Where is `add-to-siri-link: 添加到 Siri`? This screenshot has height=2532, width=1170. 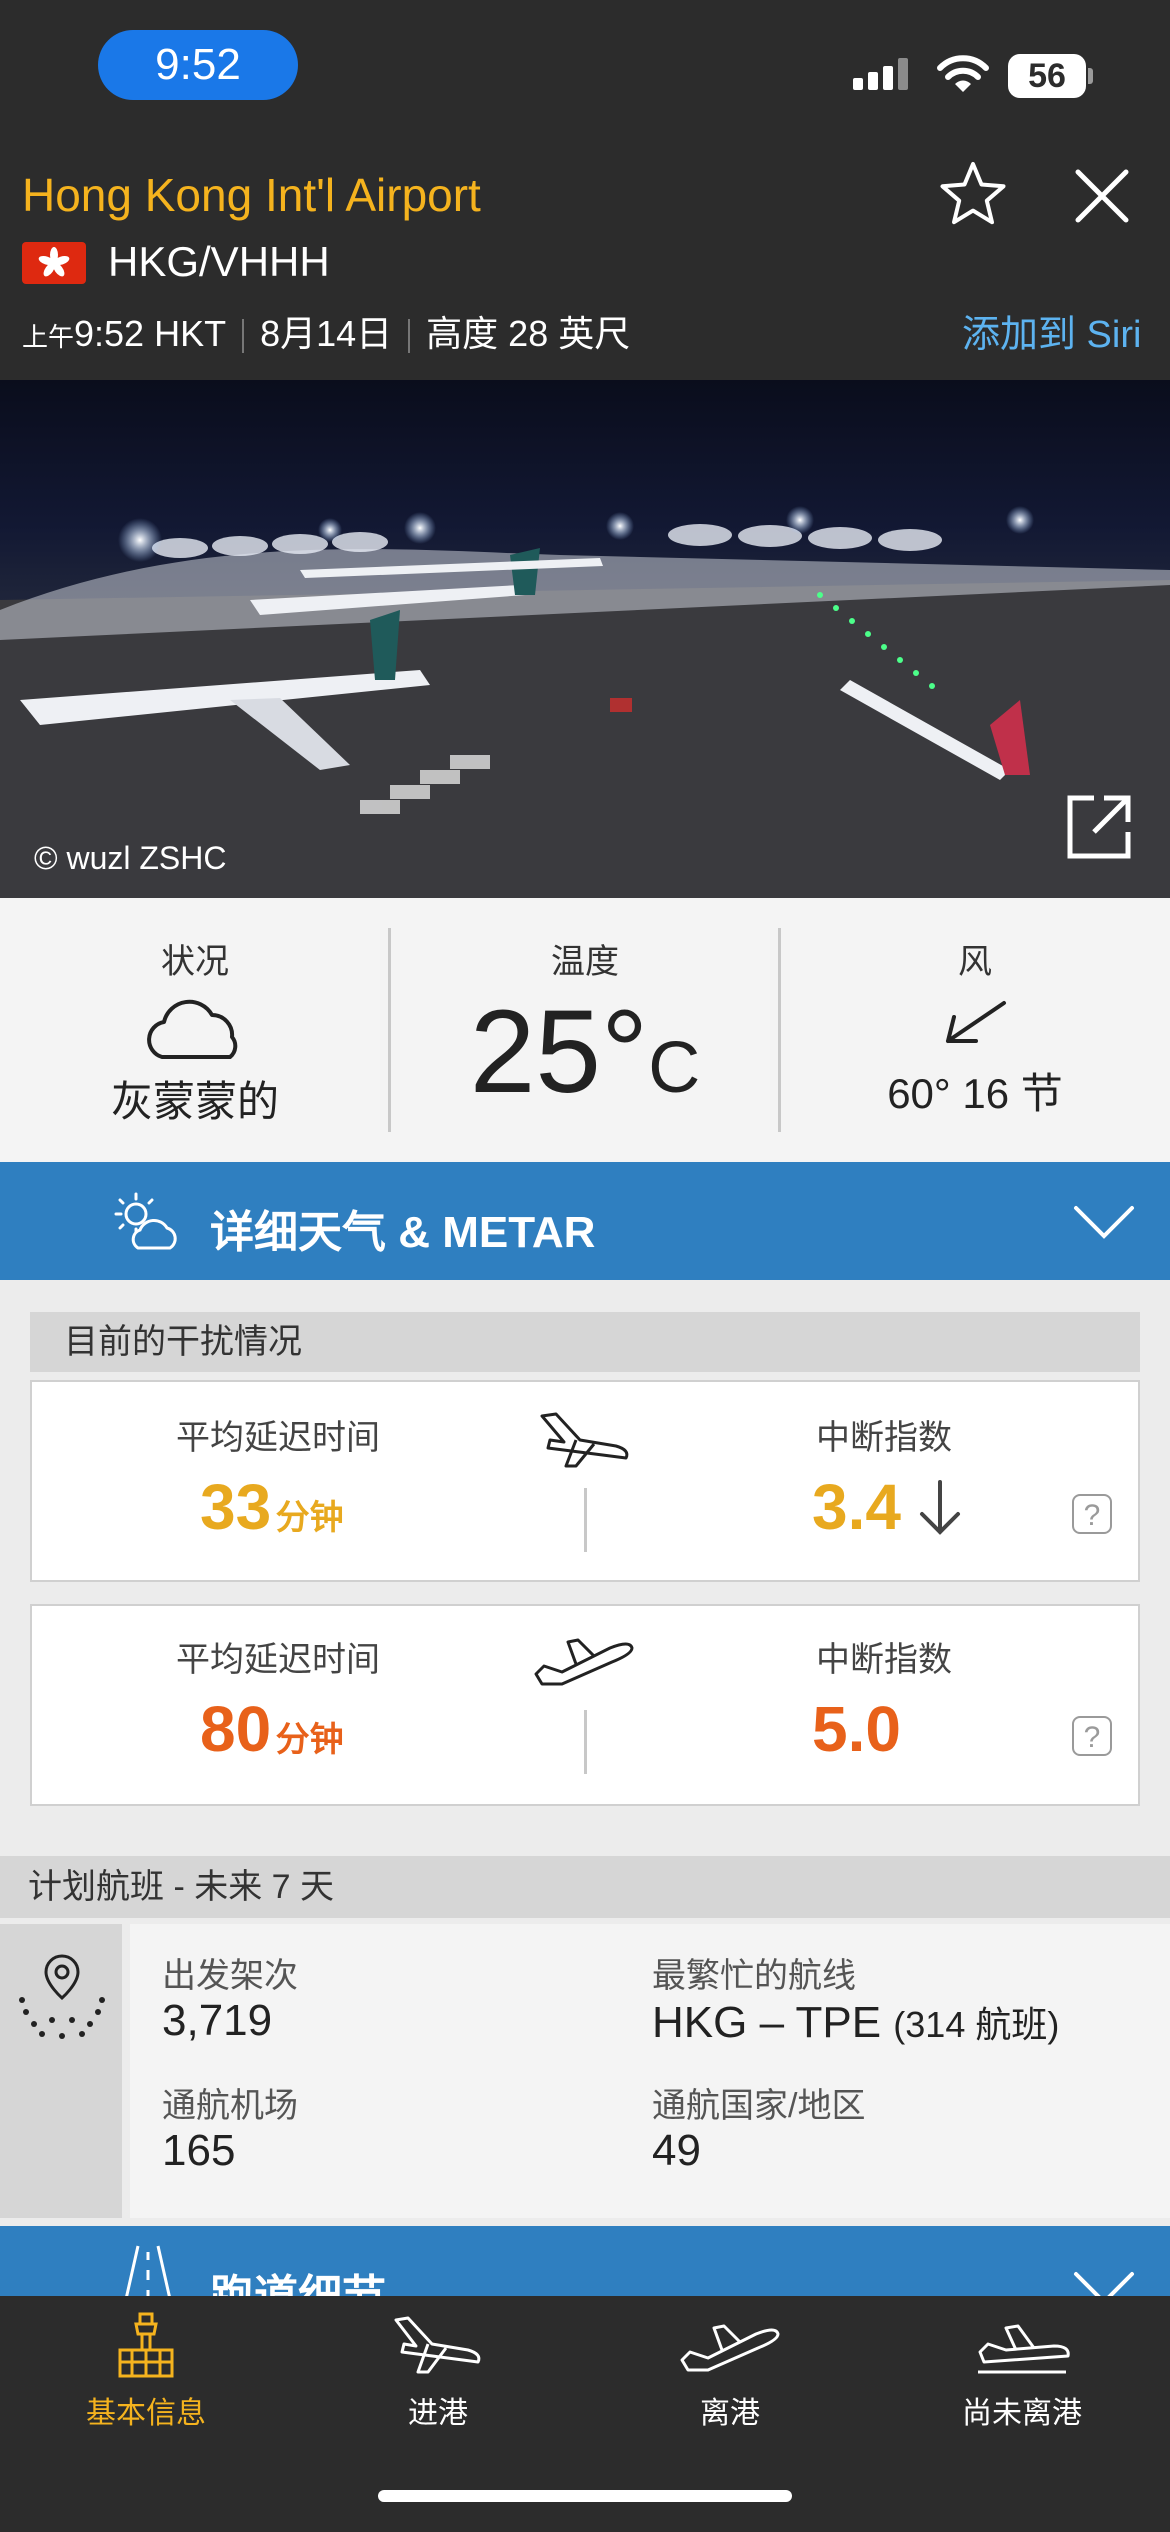
add-to-siri-link: 添加到 Siri is located at coordinates (1051, 330).